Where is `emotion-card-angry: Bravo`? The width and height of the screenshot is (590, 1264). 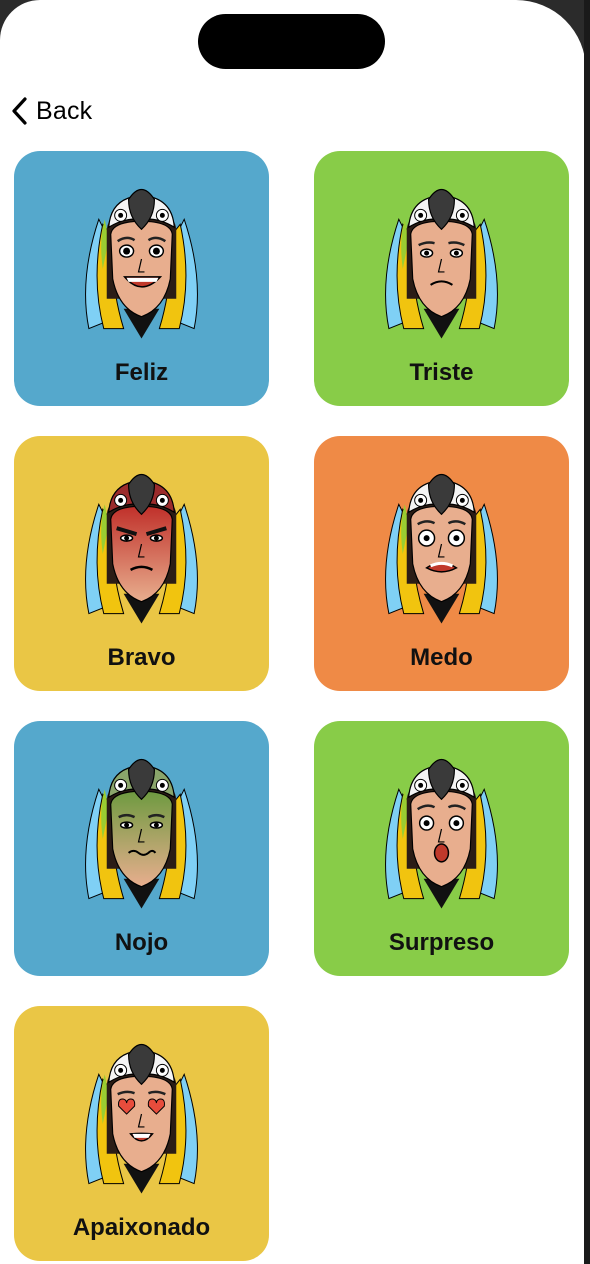 emotion-card-angry: Bravo is located at coordinates (141, 563).